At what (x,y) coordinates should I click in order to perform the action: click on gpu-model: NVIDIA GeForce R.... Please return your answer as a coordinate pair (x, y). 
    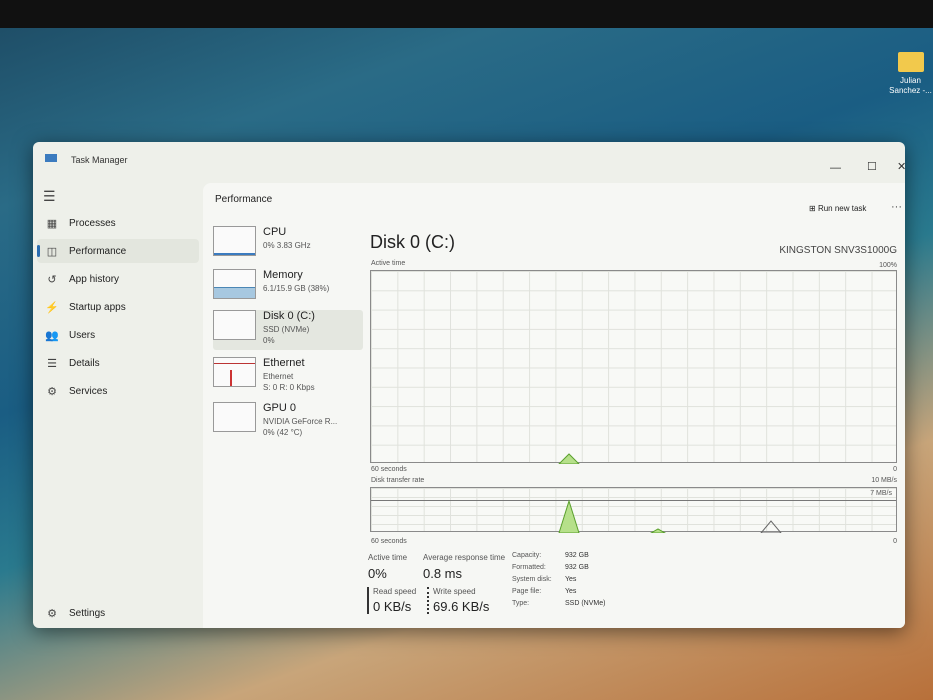
    Looking at the image, I should click on (300, 421).